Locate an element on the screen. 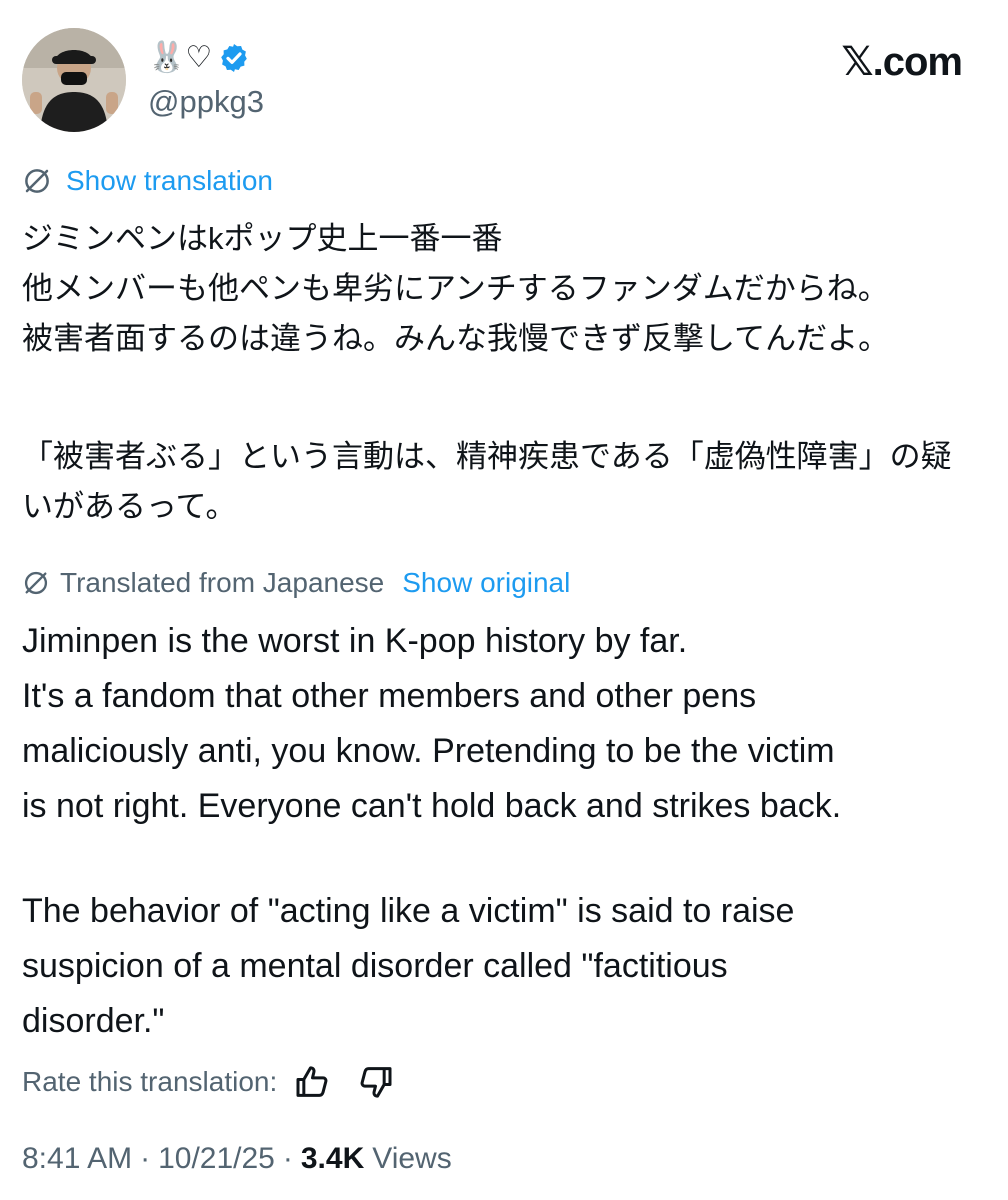 Image resolution: width=1008 pixels, height=1200 pixels. display-name: 🐰♡ is located at coordinates (180, 58).